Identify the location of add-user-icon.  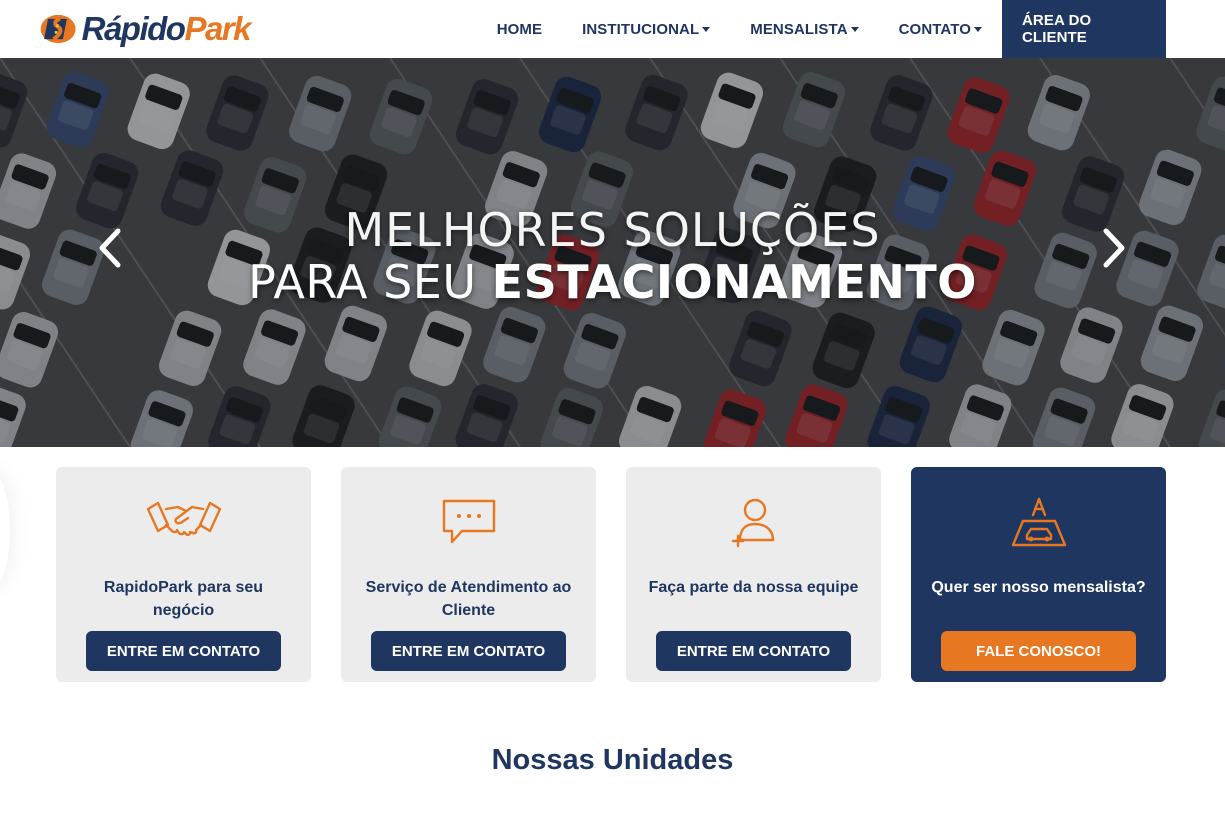
(753, 525).